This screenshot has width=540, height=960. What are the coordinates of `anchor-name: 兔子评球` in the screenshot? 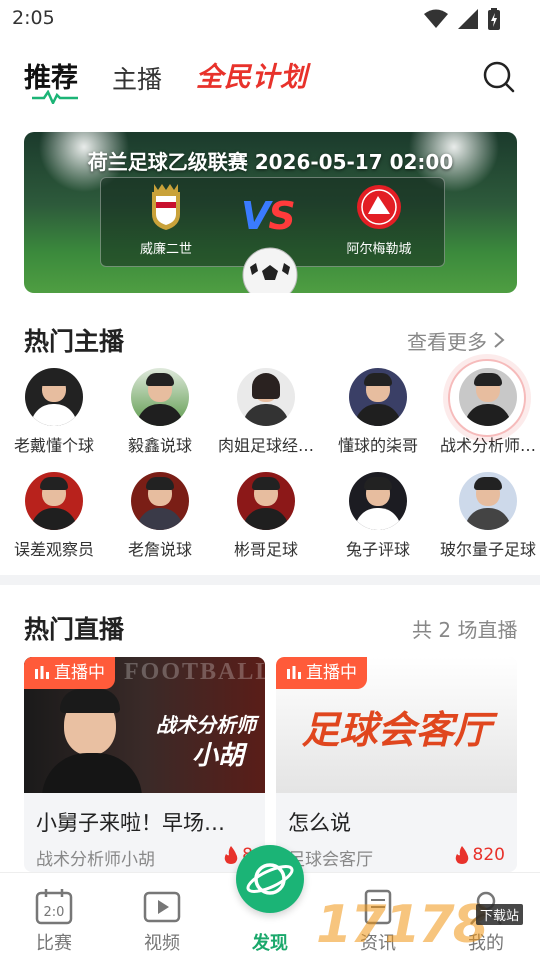 It's located at (377, 549).